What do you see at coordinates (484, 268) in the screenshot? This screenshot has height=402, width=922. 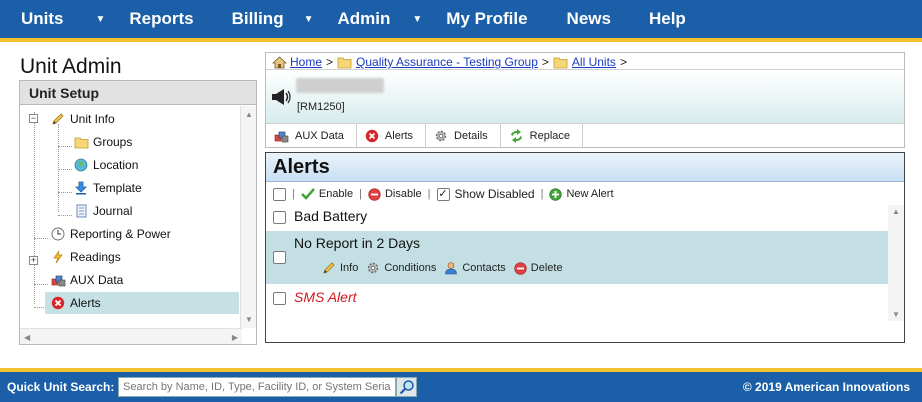 I see `contacts-label: Contacts` at bounding box center [484, 268].